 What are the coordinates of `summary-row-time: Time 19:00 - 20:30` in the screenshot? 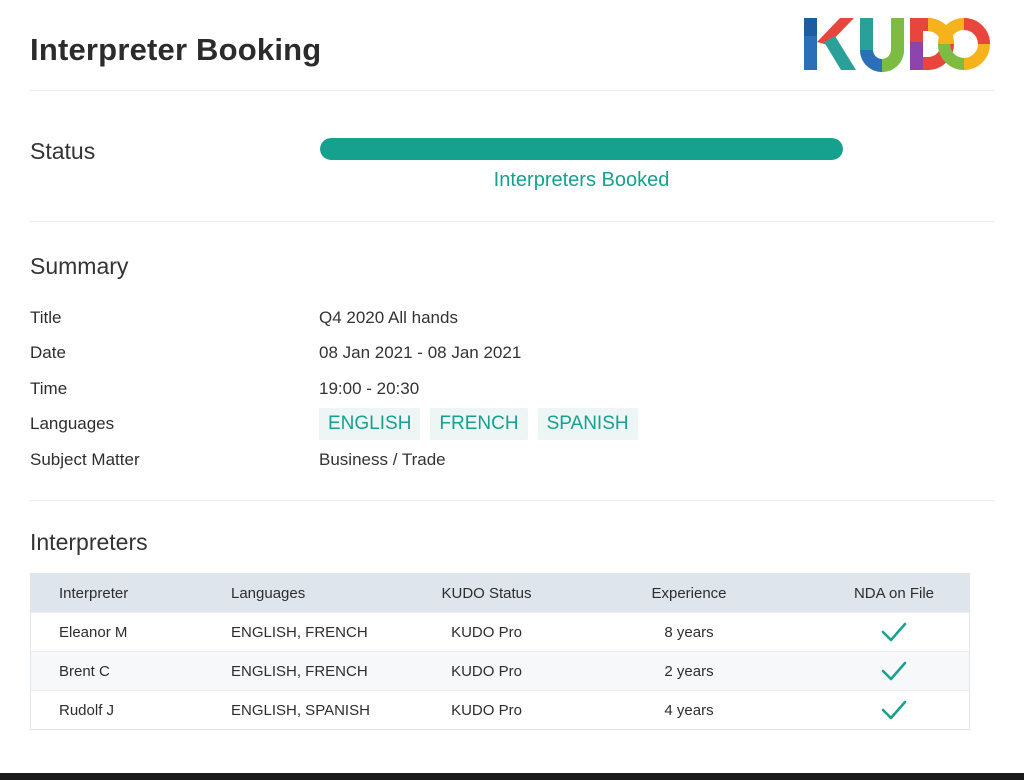 It's located at (500, 390).